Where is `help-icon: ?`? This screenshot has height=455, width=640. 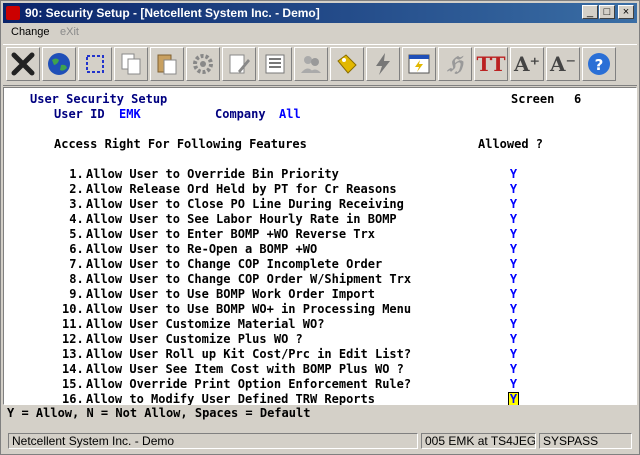 help-icon: ? is located at coordinates (599, 64).